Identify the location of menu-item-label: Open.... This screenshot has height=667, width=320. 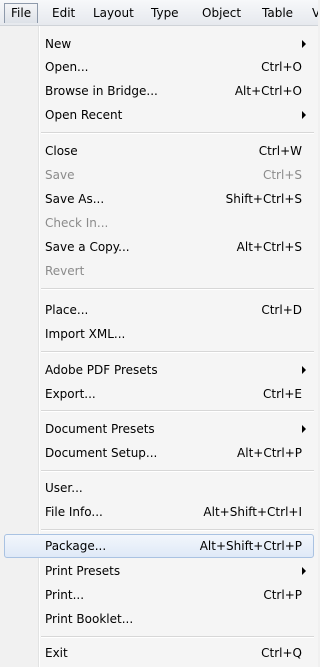
(67, 67).